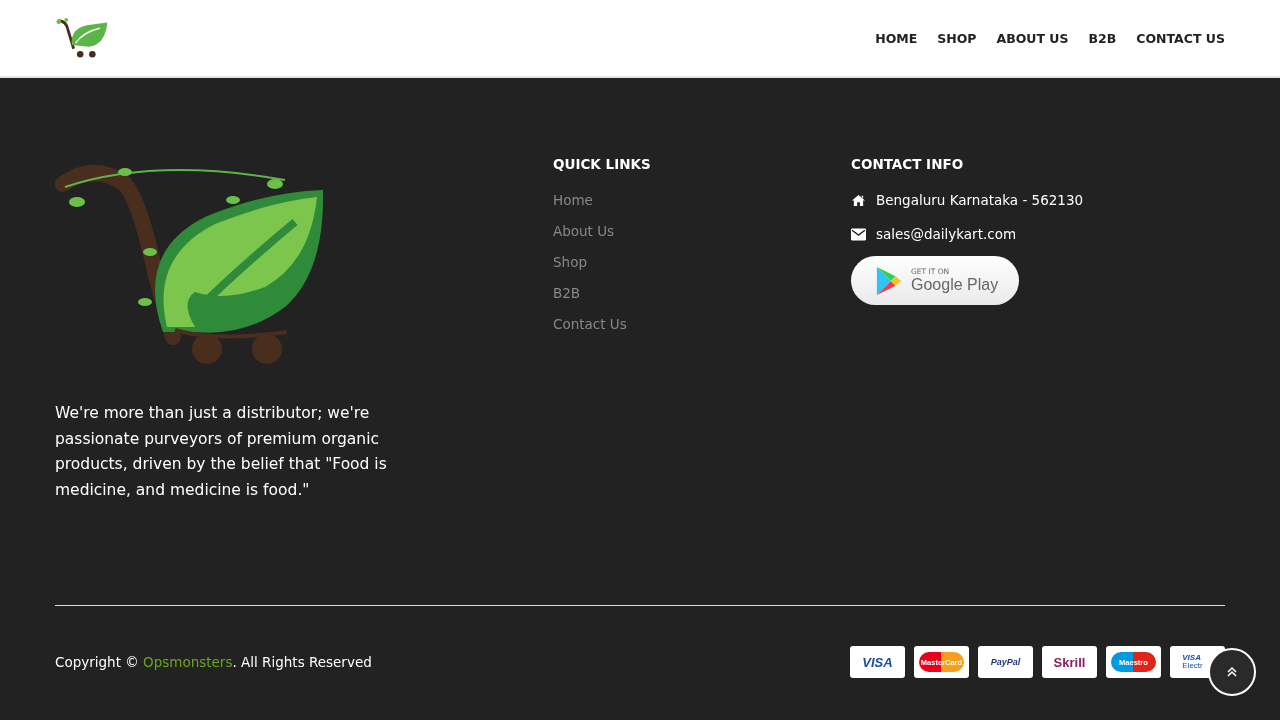 The image size is (1280, 720). Describe the element at coordinates (1180, 38) in the screenshot. I see `nav-link: CONTACT US` at that location.